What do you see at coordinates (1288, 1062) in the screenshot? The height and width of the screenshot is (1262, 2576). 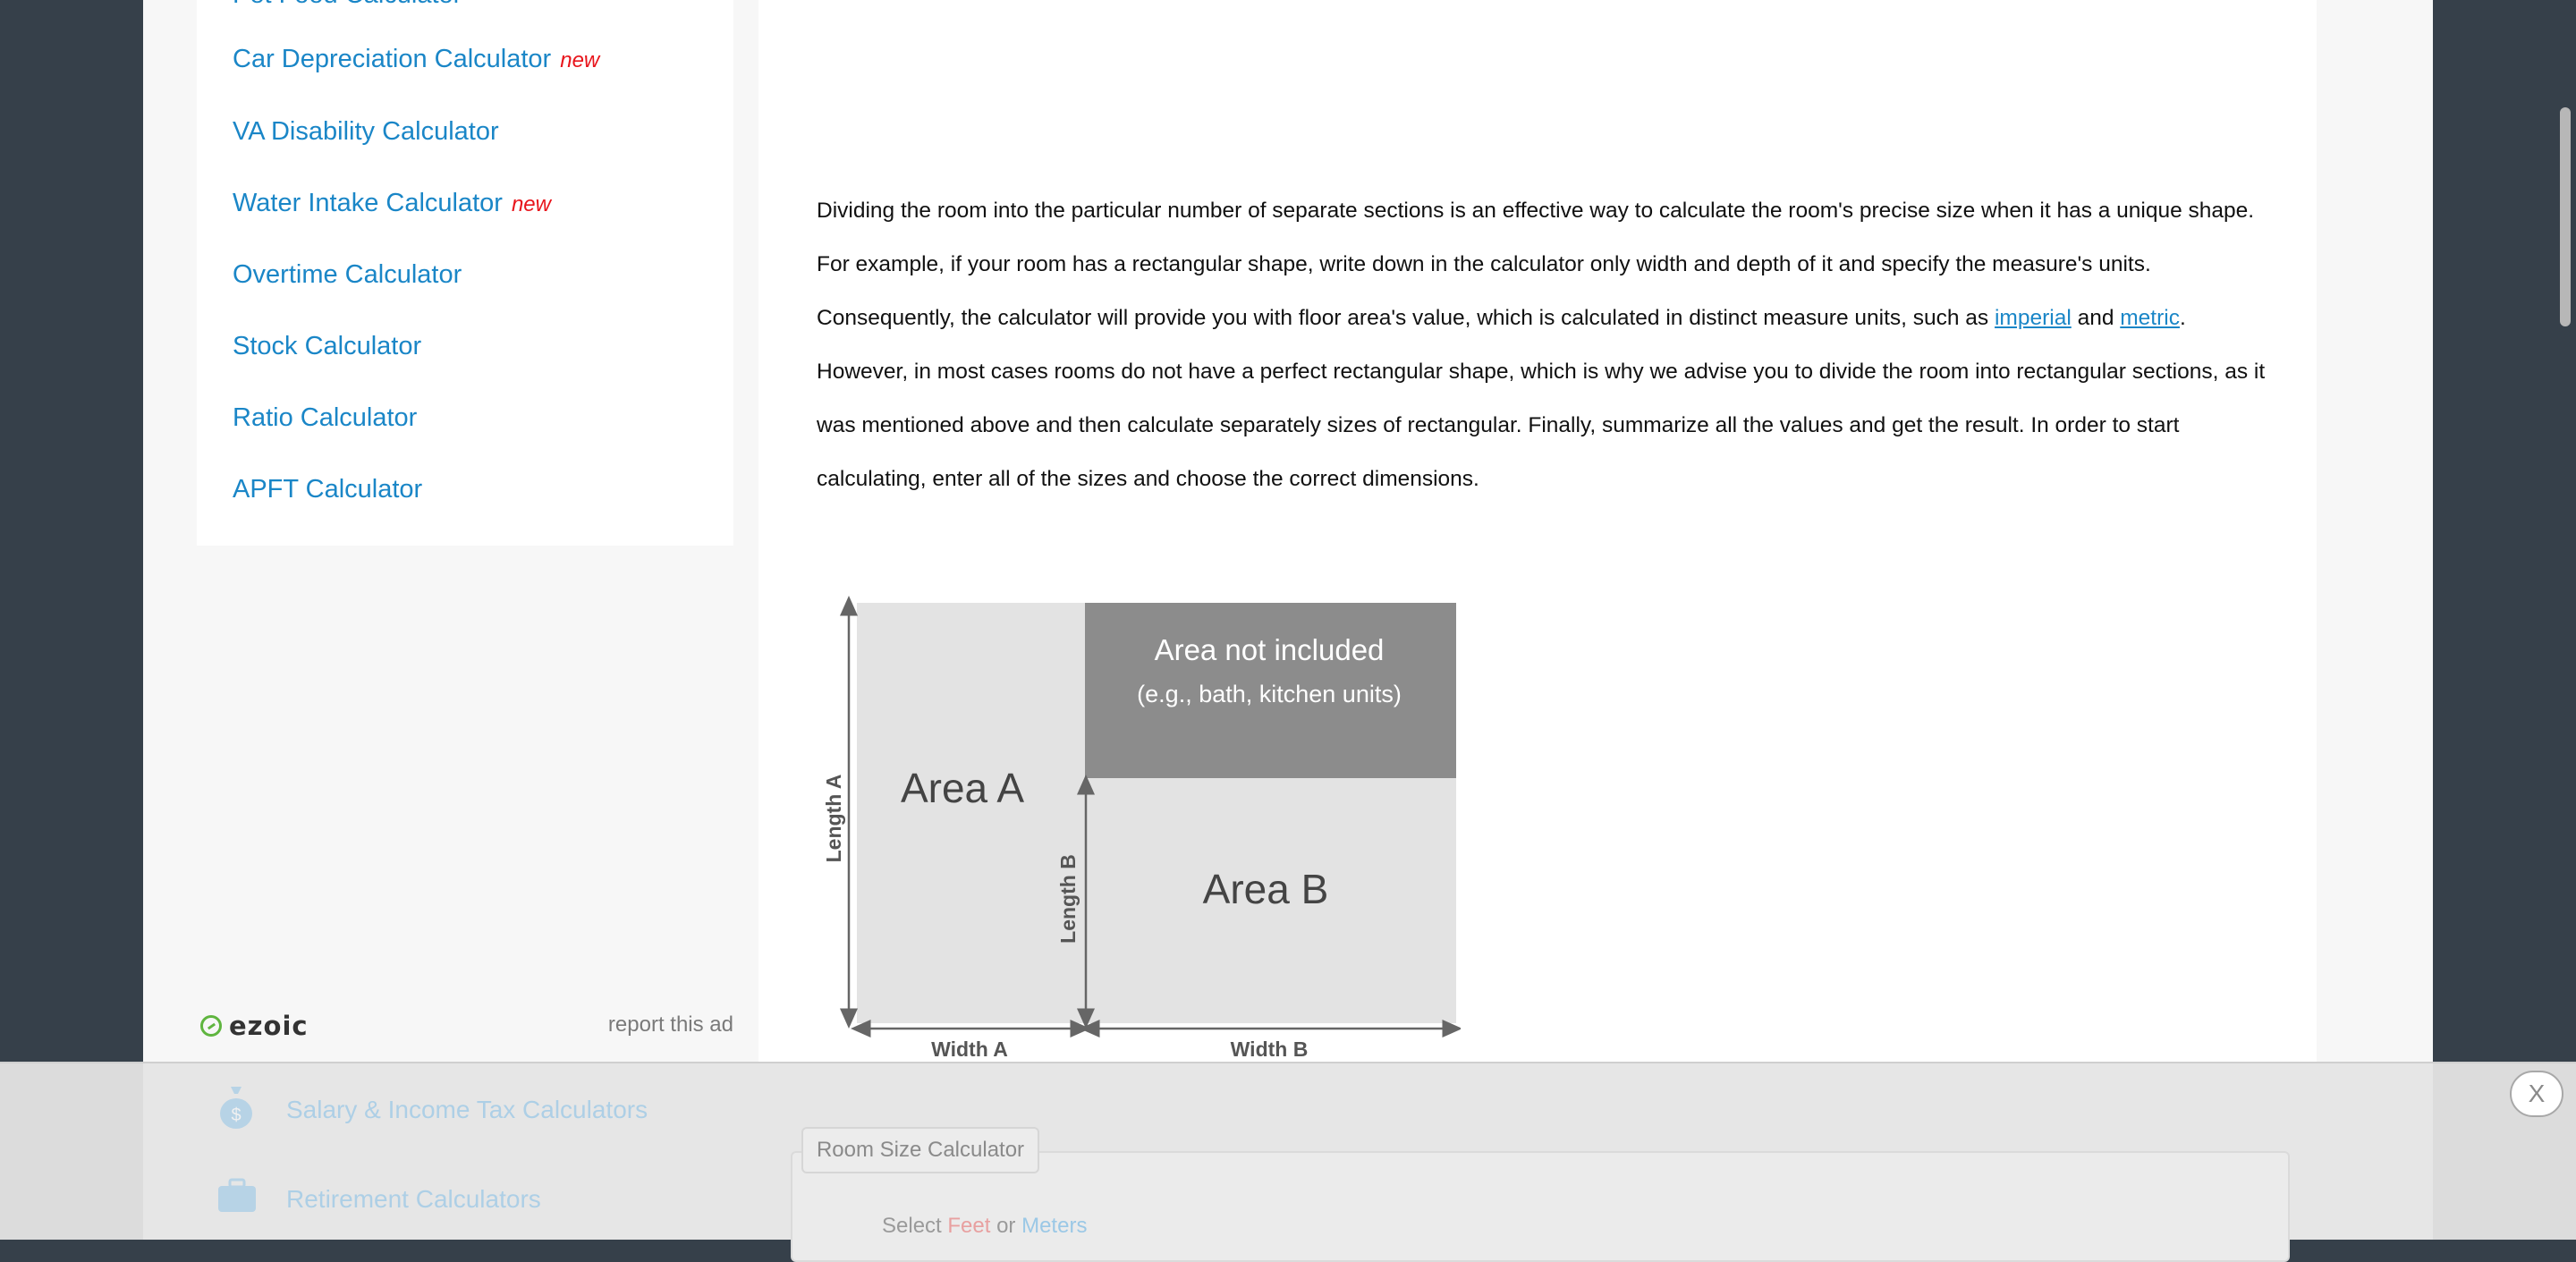 I see `bar-divider` at bounding box center [1288, 1062].